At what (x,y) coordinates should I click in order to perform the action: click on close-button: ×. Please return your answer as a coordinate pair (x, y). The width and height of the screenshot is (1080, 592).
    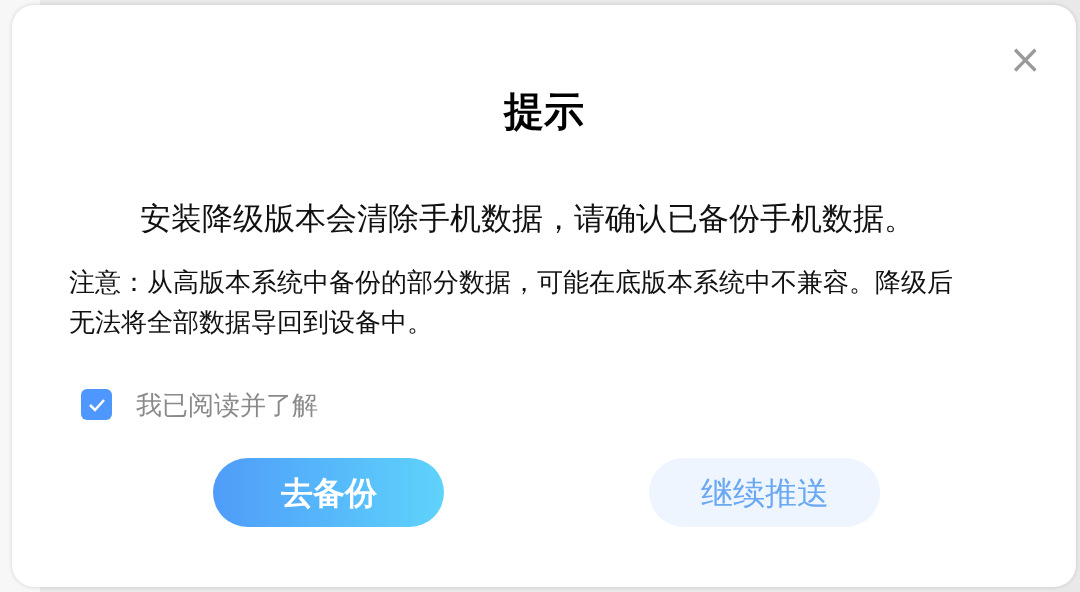
    Looking at the image, I should click on (1025, 59).